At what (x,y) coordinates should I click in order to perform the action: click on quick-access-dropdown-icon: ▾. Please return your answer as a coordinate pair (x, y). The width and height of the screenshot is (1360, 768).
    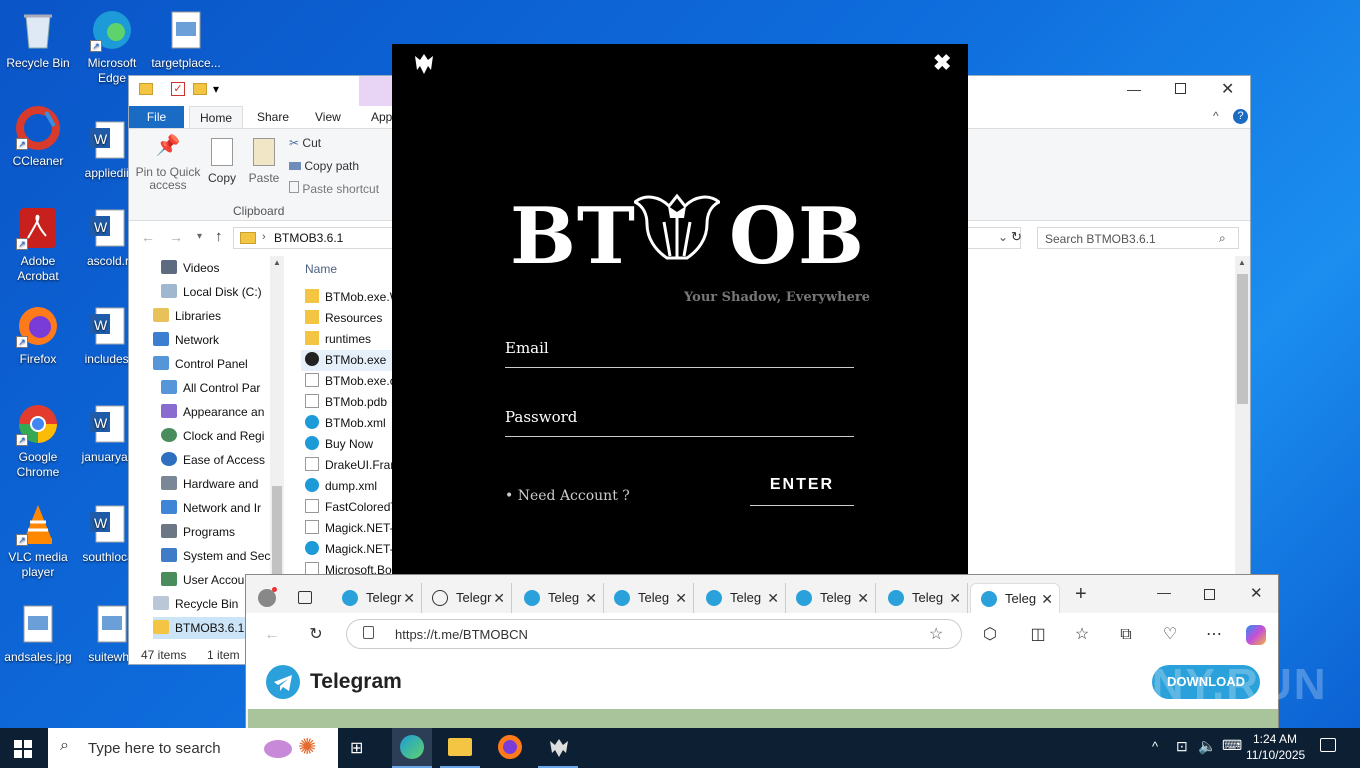
    Looking at the image, I should click on (216, 89).